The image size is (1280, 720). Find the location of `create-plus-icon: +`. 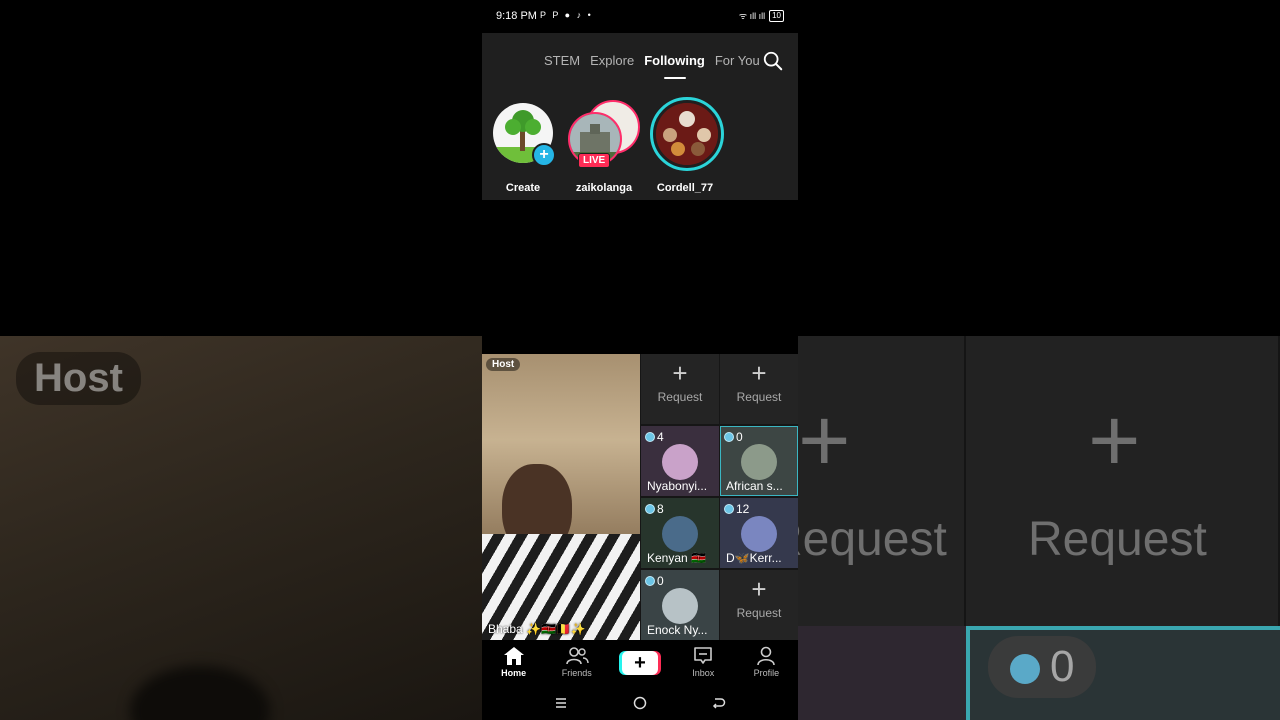

create-plus-icon: + is located at coordinates (640, 663).